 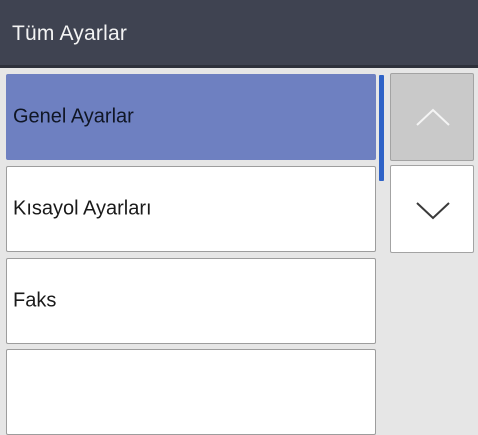 What do you see at coordinates (35, 300) in the screenshot?
I see `menu-item-label: Faks` at bounding box center [35, 300].